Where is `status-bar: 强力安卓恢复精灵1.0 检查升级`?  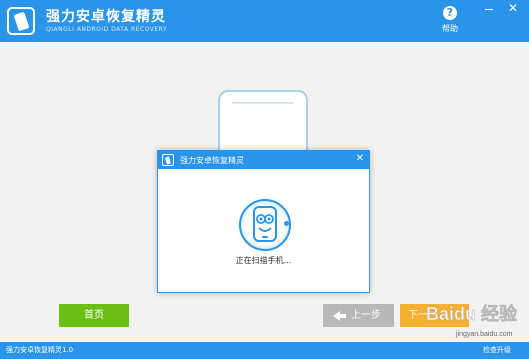
status-bar: 强力安卓恢复精灵1.0 检查升级 is located at coordinates (264, 350).